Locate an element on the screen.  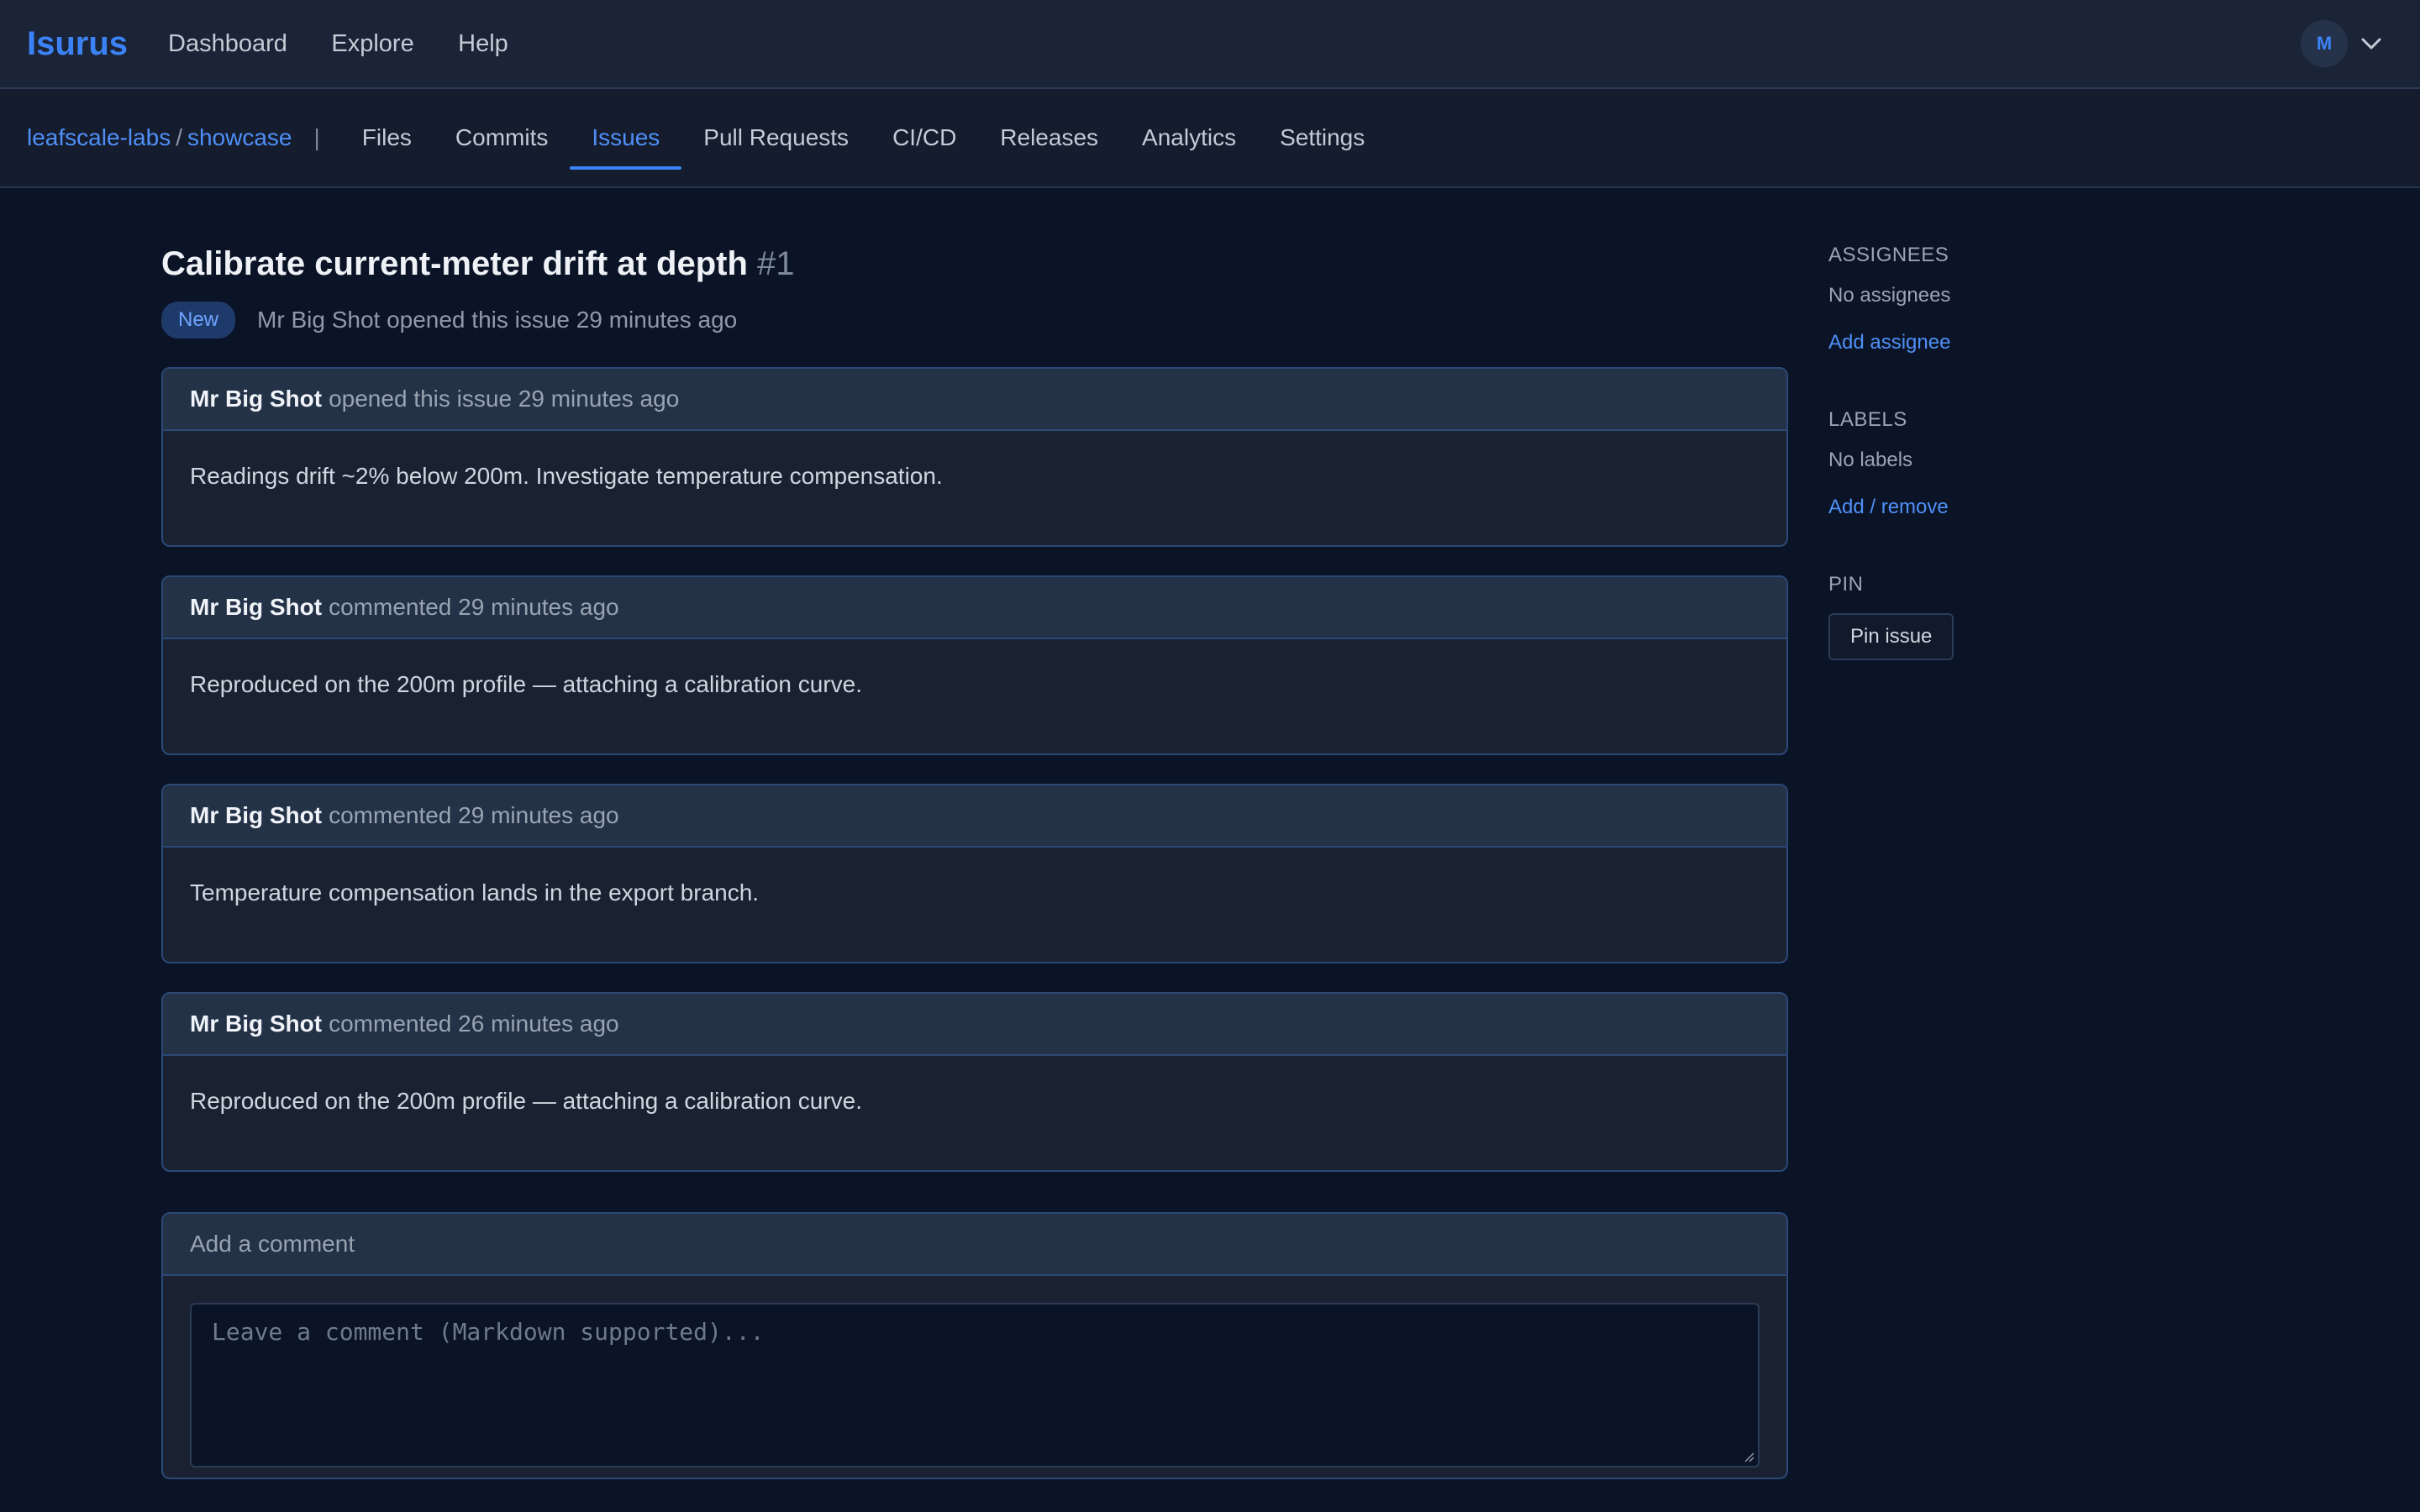
main-nav: Dashboard Explore Help is located at coordinates (359, 44).